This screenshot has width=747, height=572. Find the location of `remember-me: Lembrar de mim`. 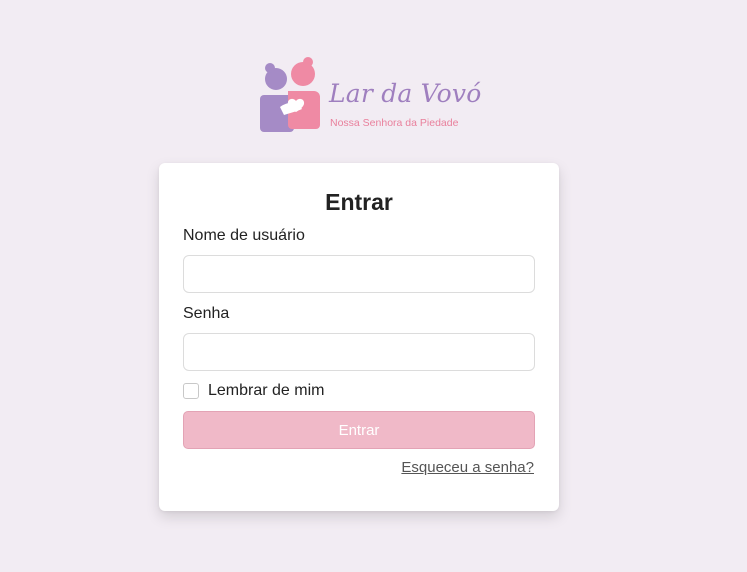

remember-me: Lembrar de mim is located at coordinates (253, 391).